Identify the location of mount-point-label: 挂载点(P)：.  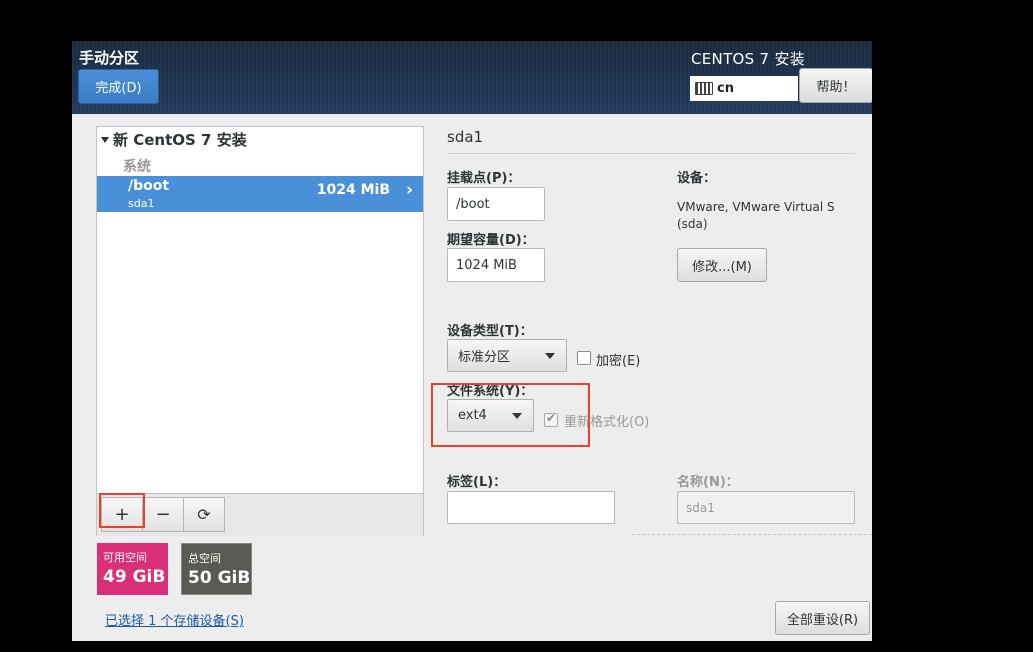
(484, 178).